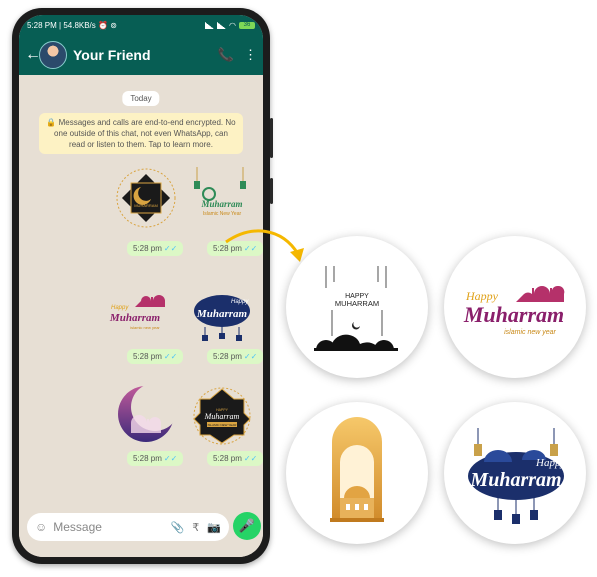 The height and width of the screenshot is (577, 597). Describe the element at coordinates (120, 308) in the screenshot. I see `sticker-3-happy: Happy` at that location.